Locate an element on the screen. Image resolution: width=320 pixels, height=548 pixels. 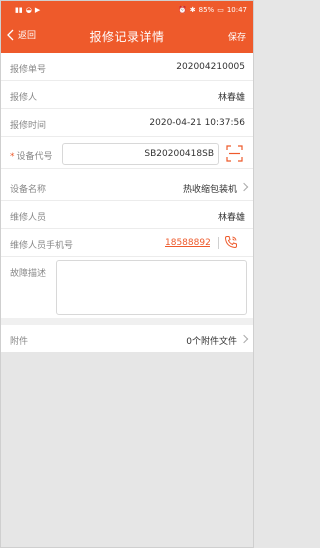
repairer-phone-row: 维修人员手机号 18588892 is located at coordinates (127, 243).